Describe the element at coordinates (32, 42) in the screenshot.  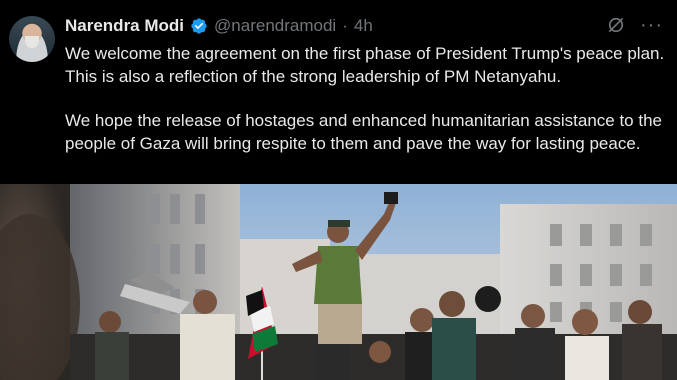
I see `avatar-detail` at that location.